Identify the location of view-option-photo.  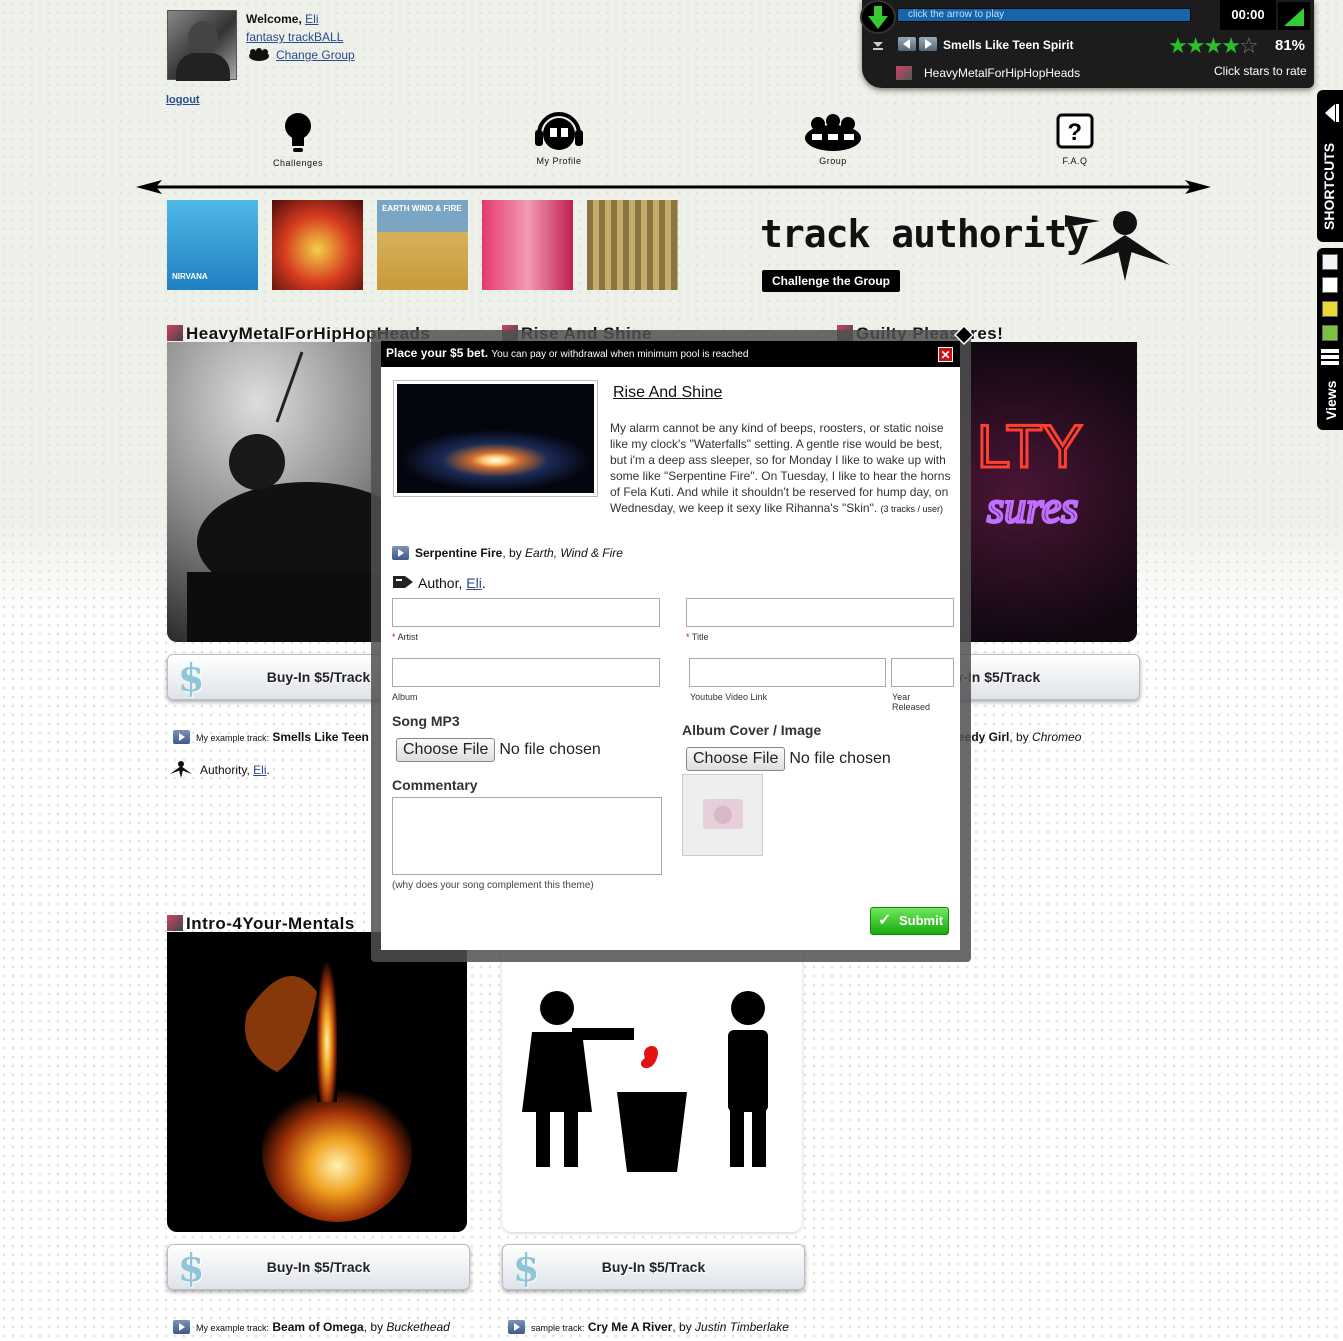
(1330, 262).